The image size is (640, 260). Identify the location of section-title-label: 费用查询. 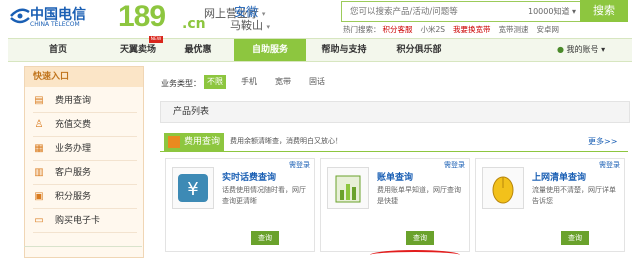
(202, 142).